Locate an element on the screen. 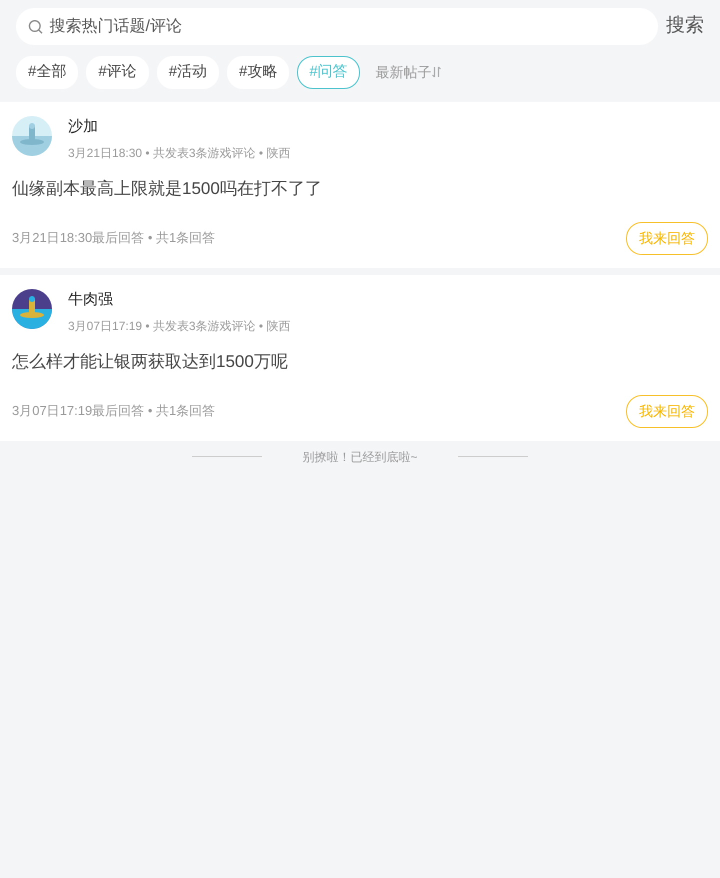 The height and width of the screenshot is (878, 720). end-of-list-text: 别撩啦！已经到底啦~ is located at coordinates (359, 457).